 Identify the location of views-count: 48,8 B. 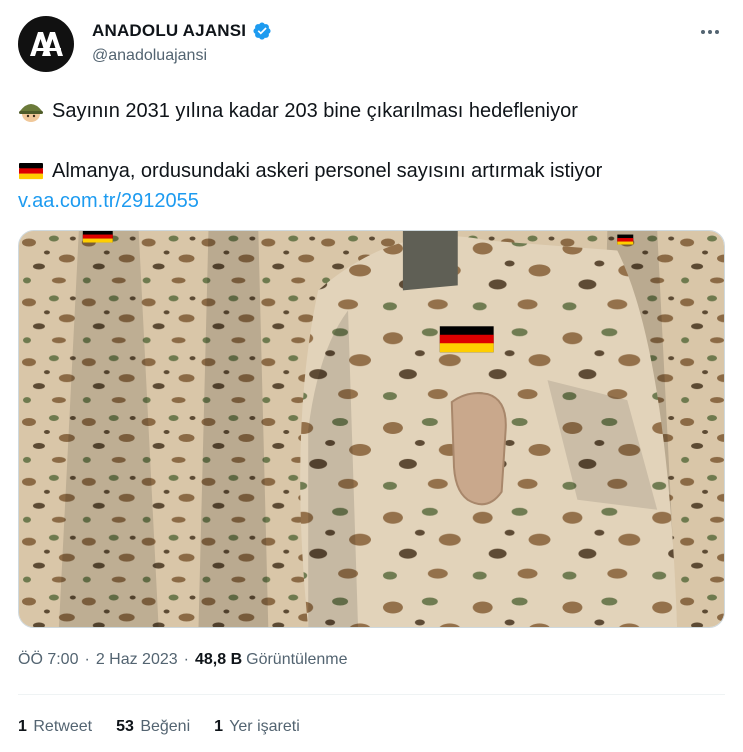
(218, 660).